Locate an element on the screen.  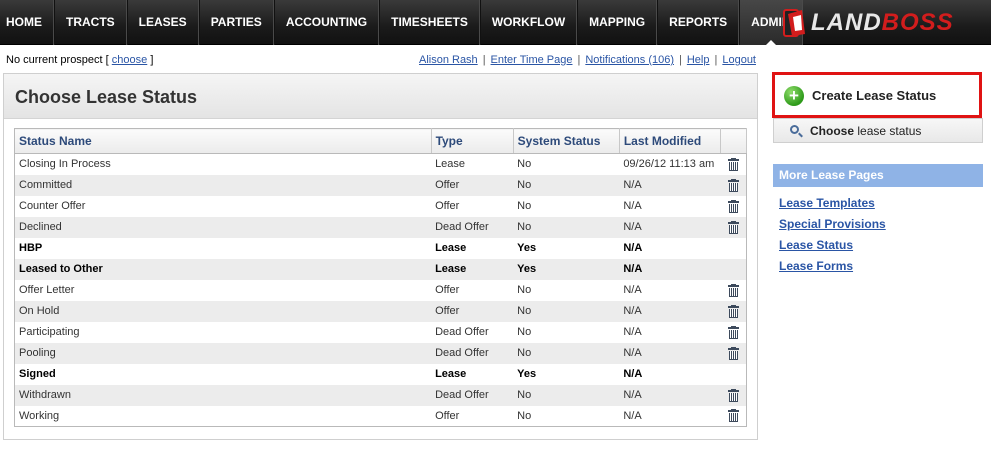
current-prospect: No current prospect [ choose ] is located at coordinates (79, 60).